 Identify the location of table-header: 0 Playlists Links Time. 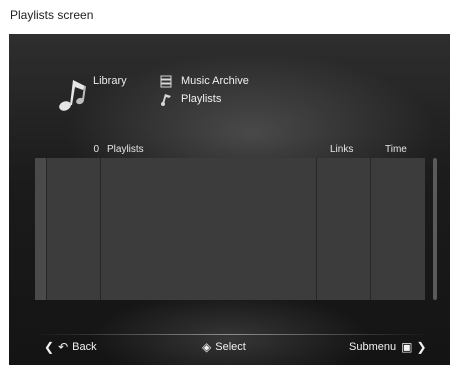
(237, 151).